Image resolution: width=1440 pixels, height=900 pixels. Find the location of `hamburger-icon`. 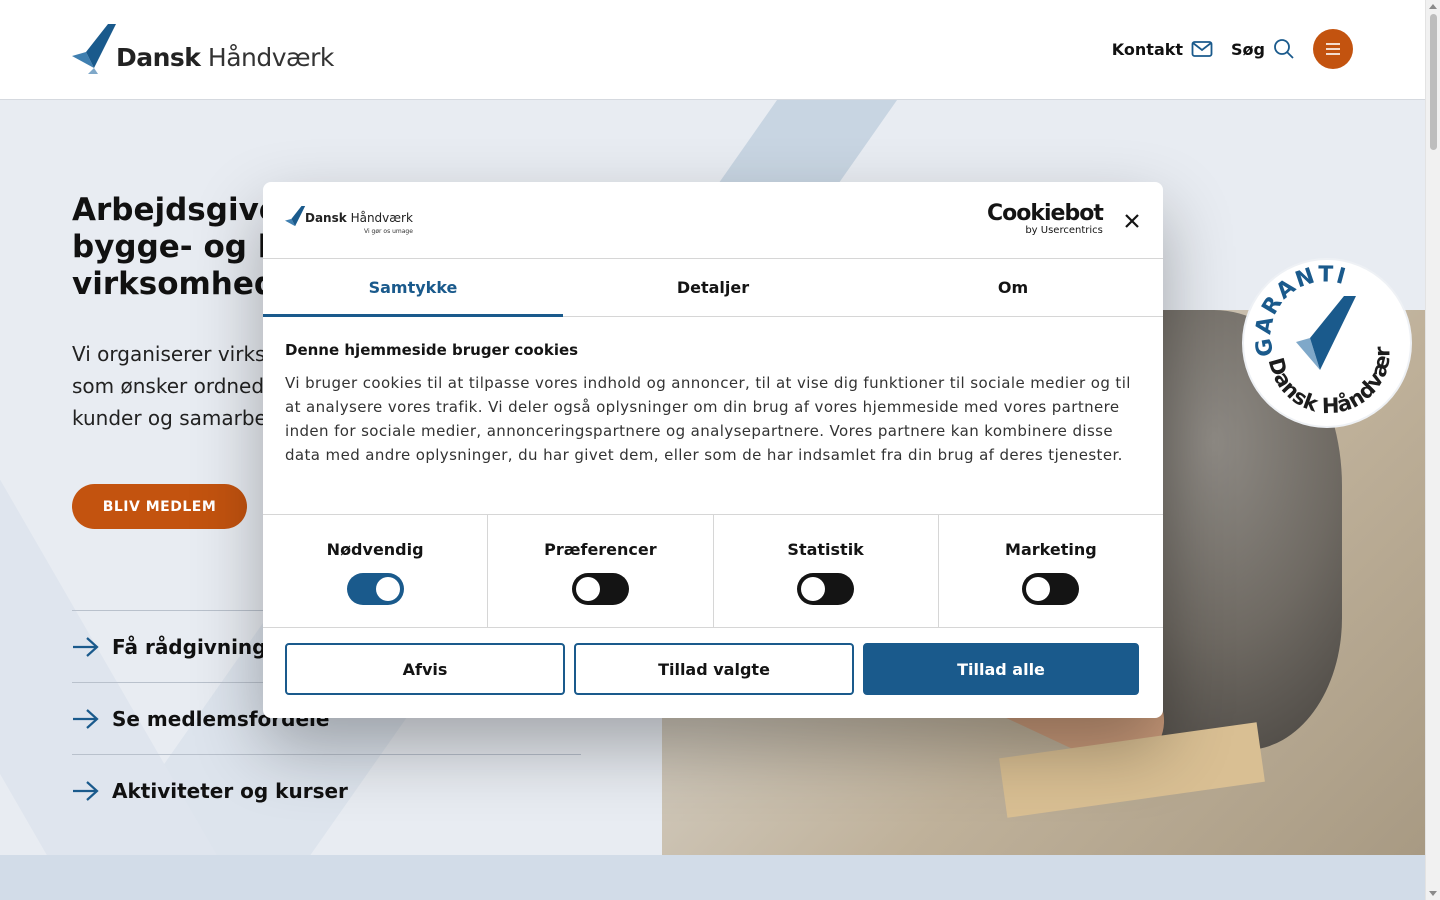

hamburger-icon is located at coordinates (1333, 49).